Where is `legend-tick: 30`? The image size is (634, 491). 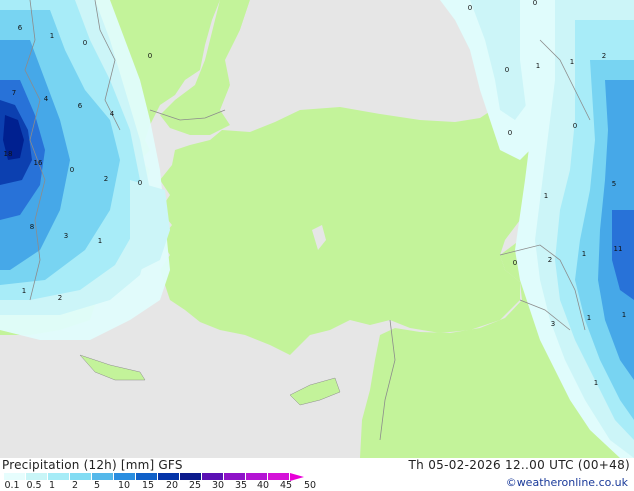 legend-tick: 30 is located at coordinates (218, 485).